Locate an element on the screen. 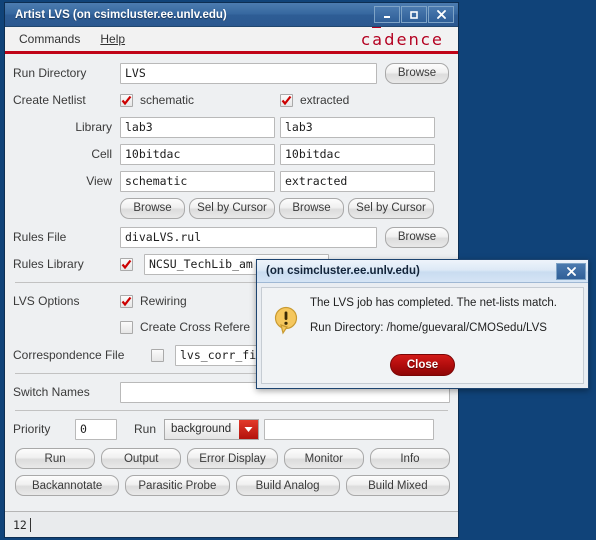  statusbar-text: 12 is located at coordinates (20, 524).